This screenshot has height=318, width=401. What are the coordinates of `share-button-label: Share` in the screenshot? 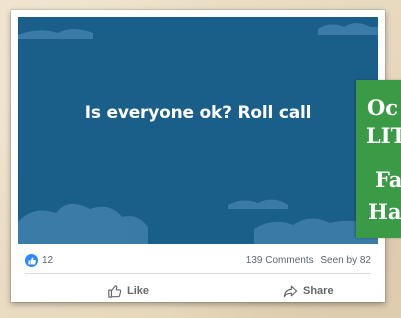 It's located at (318, 291).